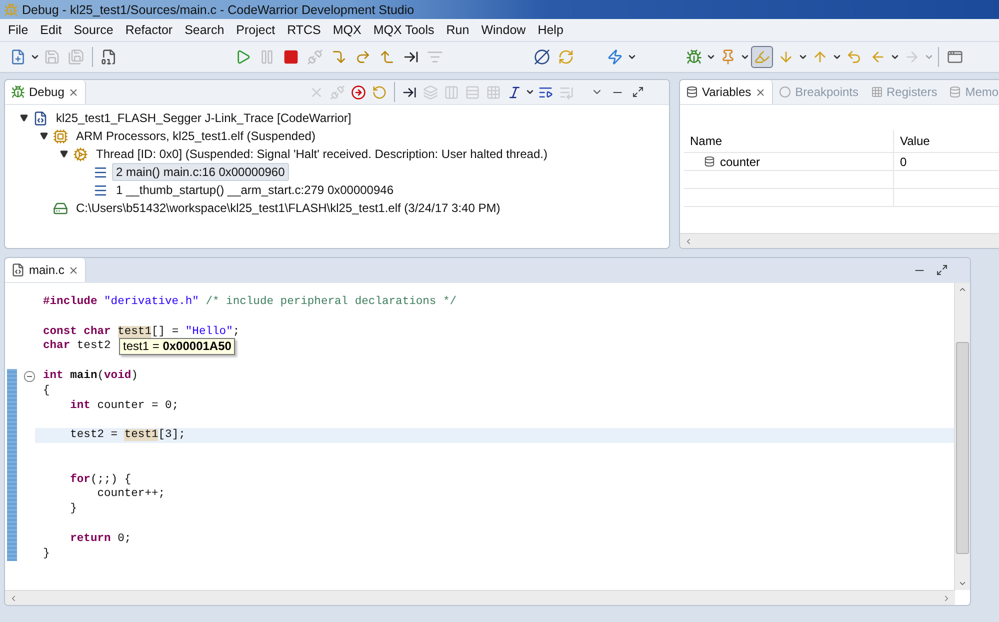 Image resolution: width=999 pixels, height=622 pixels. I want to click on menu-item: Project, so click(256, 30).